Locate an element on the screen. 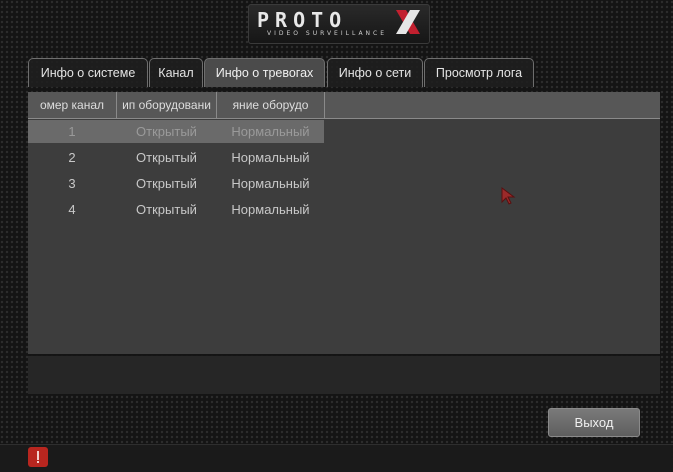 The image size is (673, 472). info-strip is located at coordinates (344, 375).